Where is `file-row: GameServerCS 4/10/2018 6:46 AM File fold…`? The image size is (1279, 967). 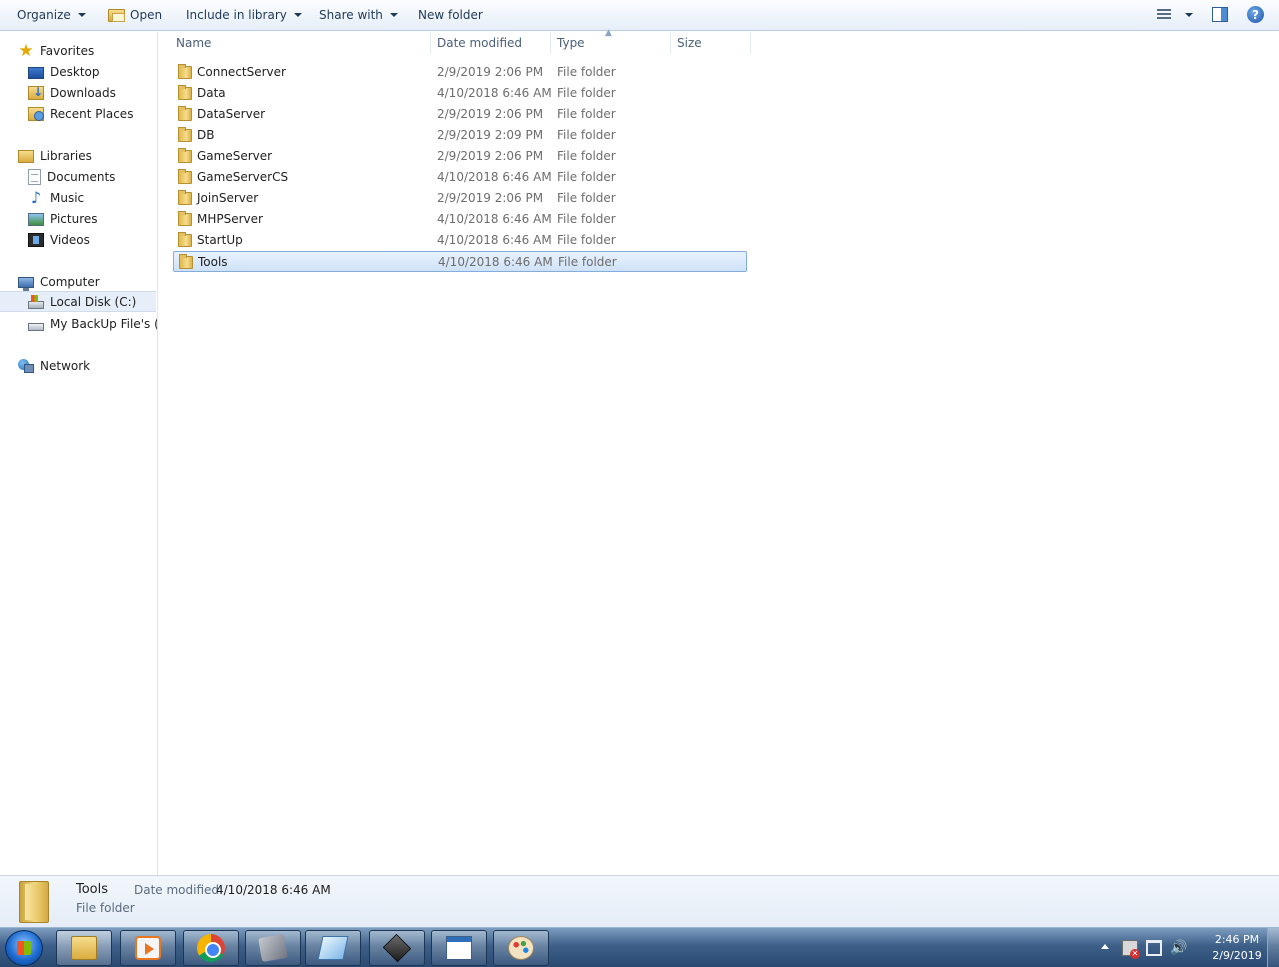
file-row: GameServerCS 4/10/2018 6:46 AM File fold… is located at coordinates (460, 177).